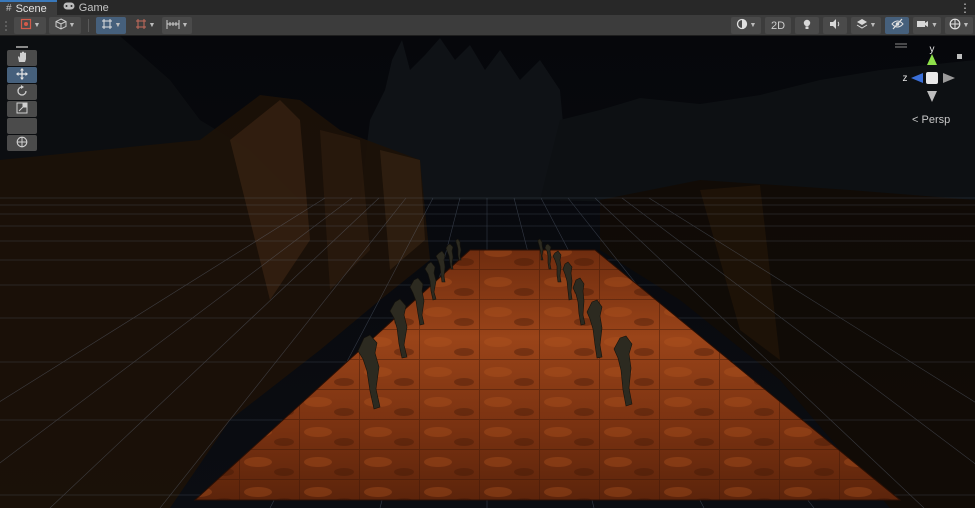 This screenshot has height=508, width=975. I want to click on increment-snap-dropdown: ▼, so click(145, 25).